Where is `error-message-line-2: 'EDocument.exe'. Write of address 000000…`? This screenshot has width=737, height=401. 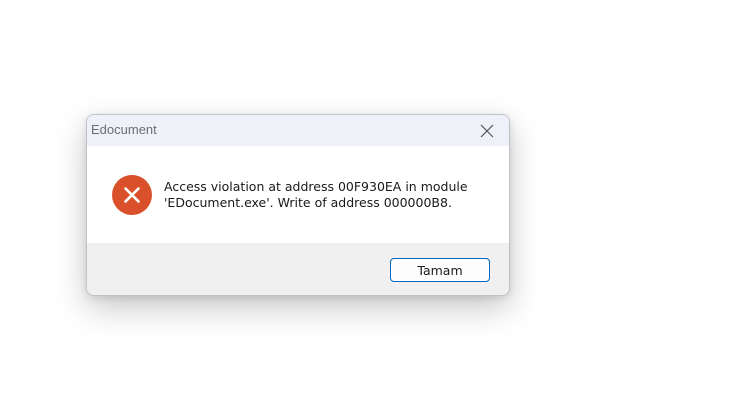
error-message-line-2: 'EDocument.exe'. Write of address 000000… is located at coordinates (308, 202).